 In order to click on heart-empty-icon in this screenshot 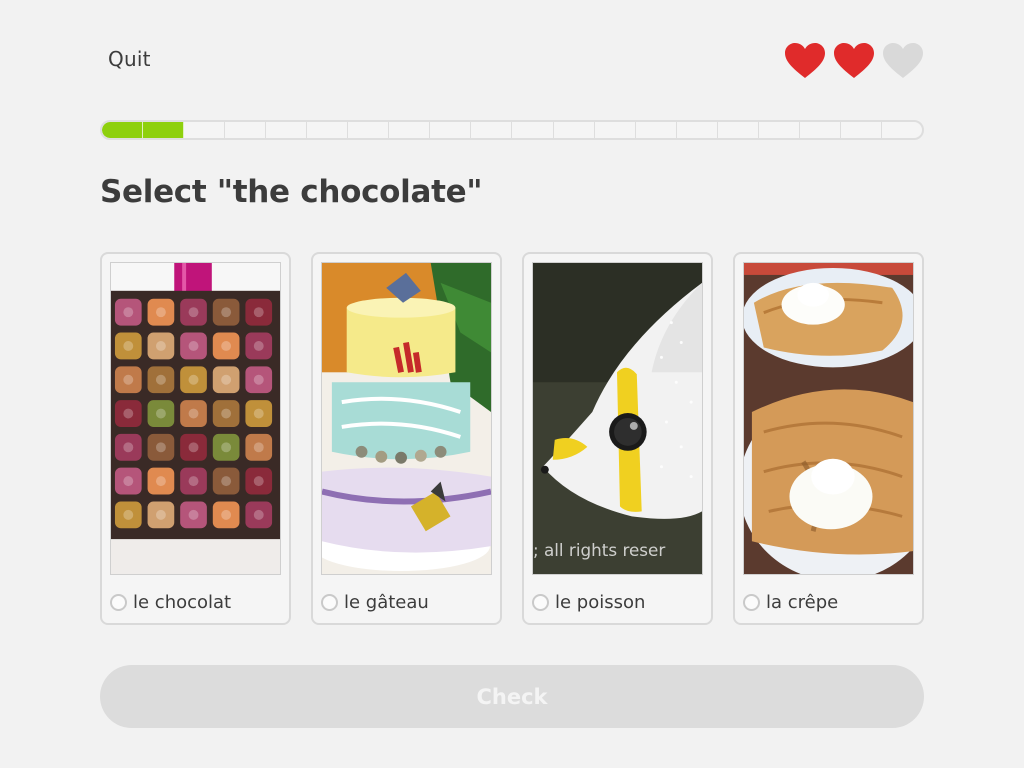, I will do `click(903, 60)`.